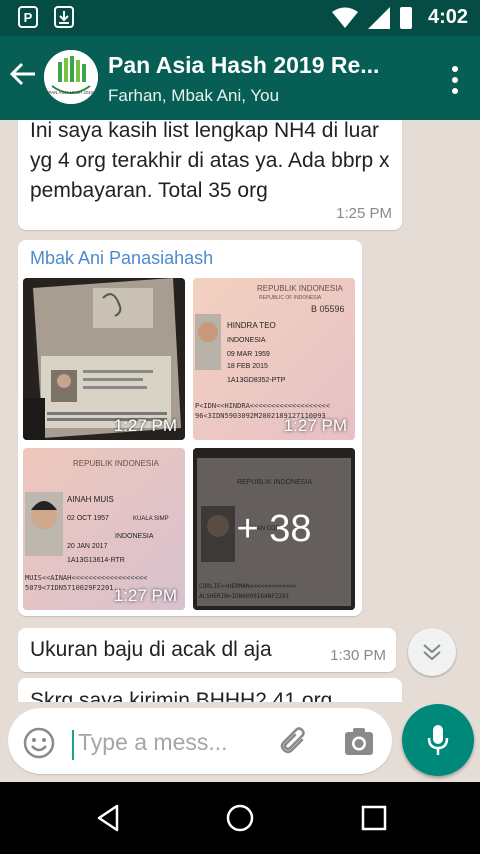 The image size is (480, 854). Describe the element at coordinates (87, 546) in the screenshot. I see `passport-issue-date: 20 JAN 2017` at that location.